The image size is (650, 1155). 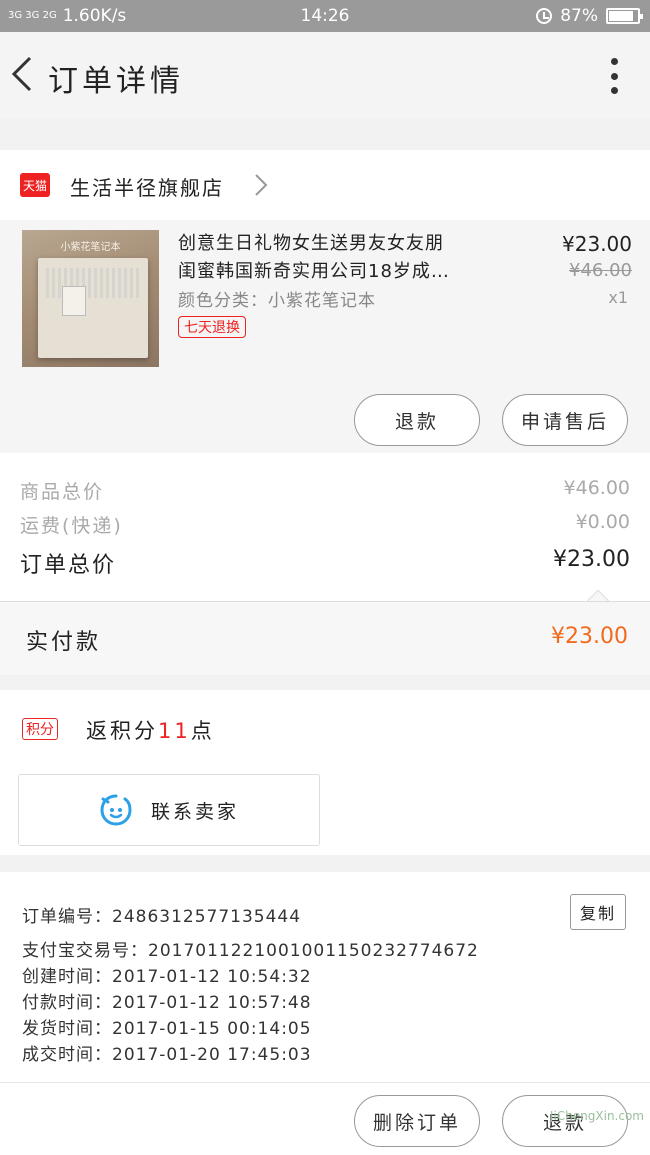 What do you see at coordinates (596, 1116) in the screenshot?
I see `watermark: JiChengXin.com` at bounding box center [596, 1116].